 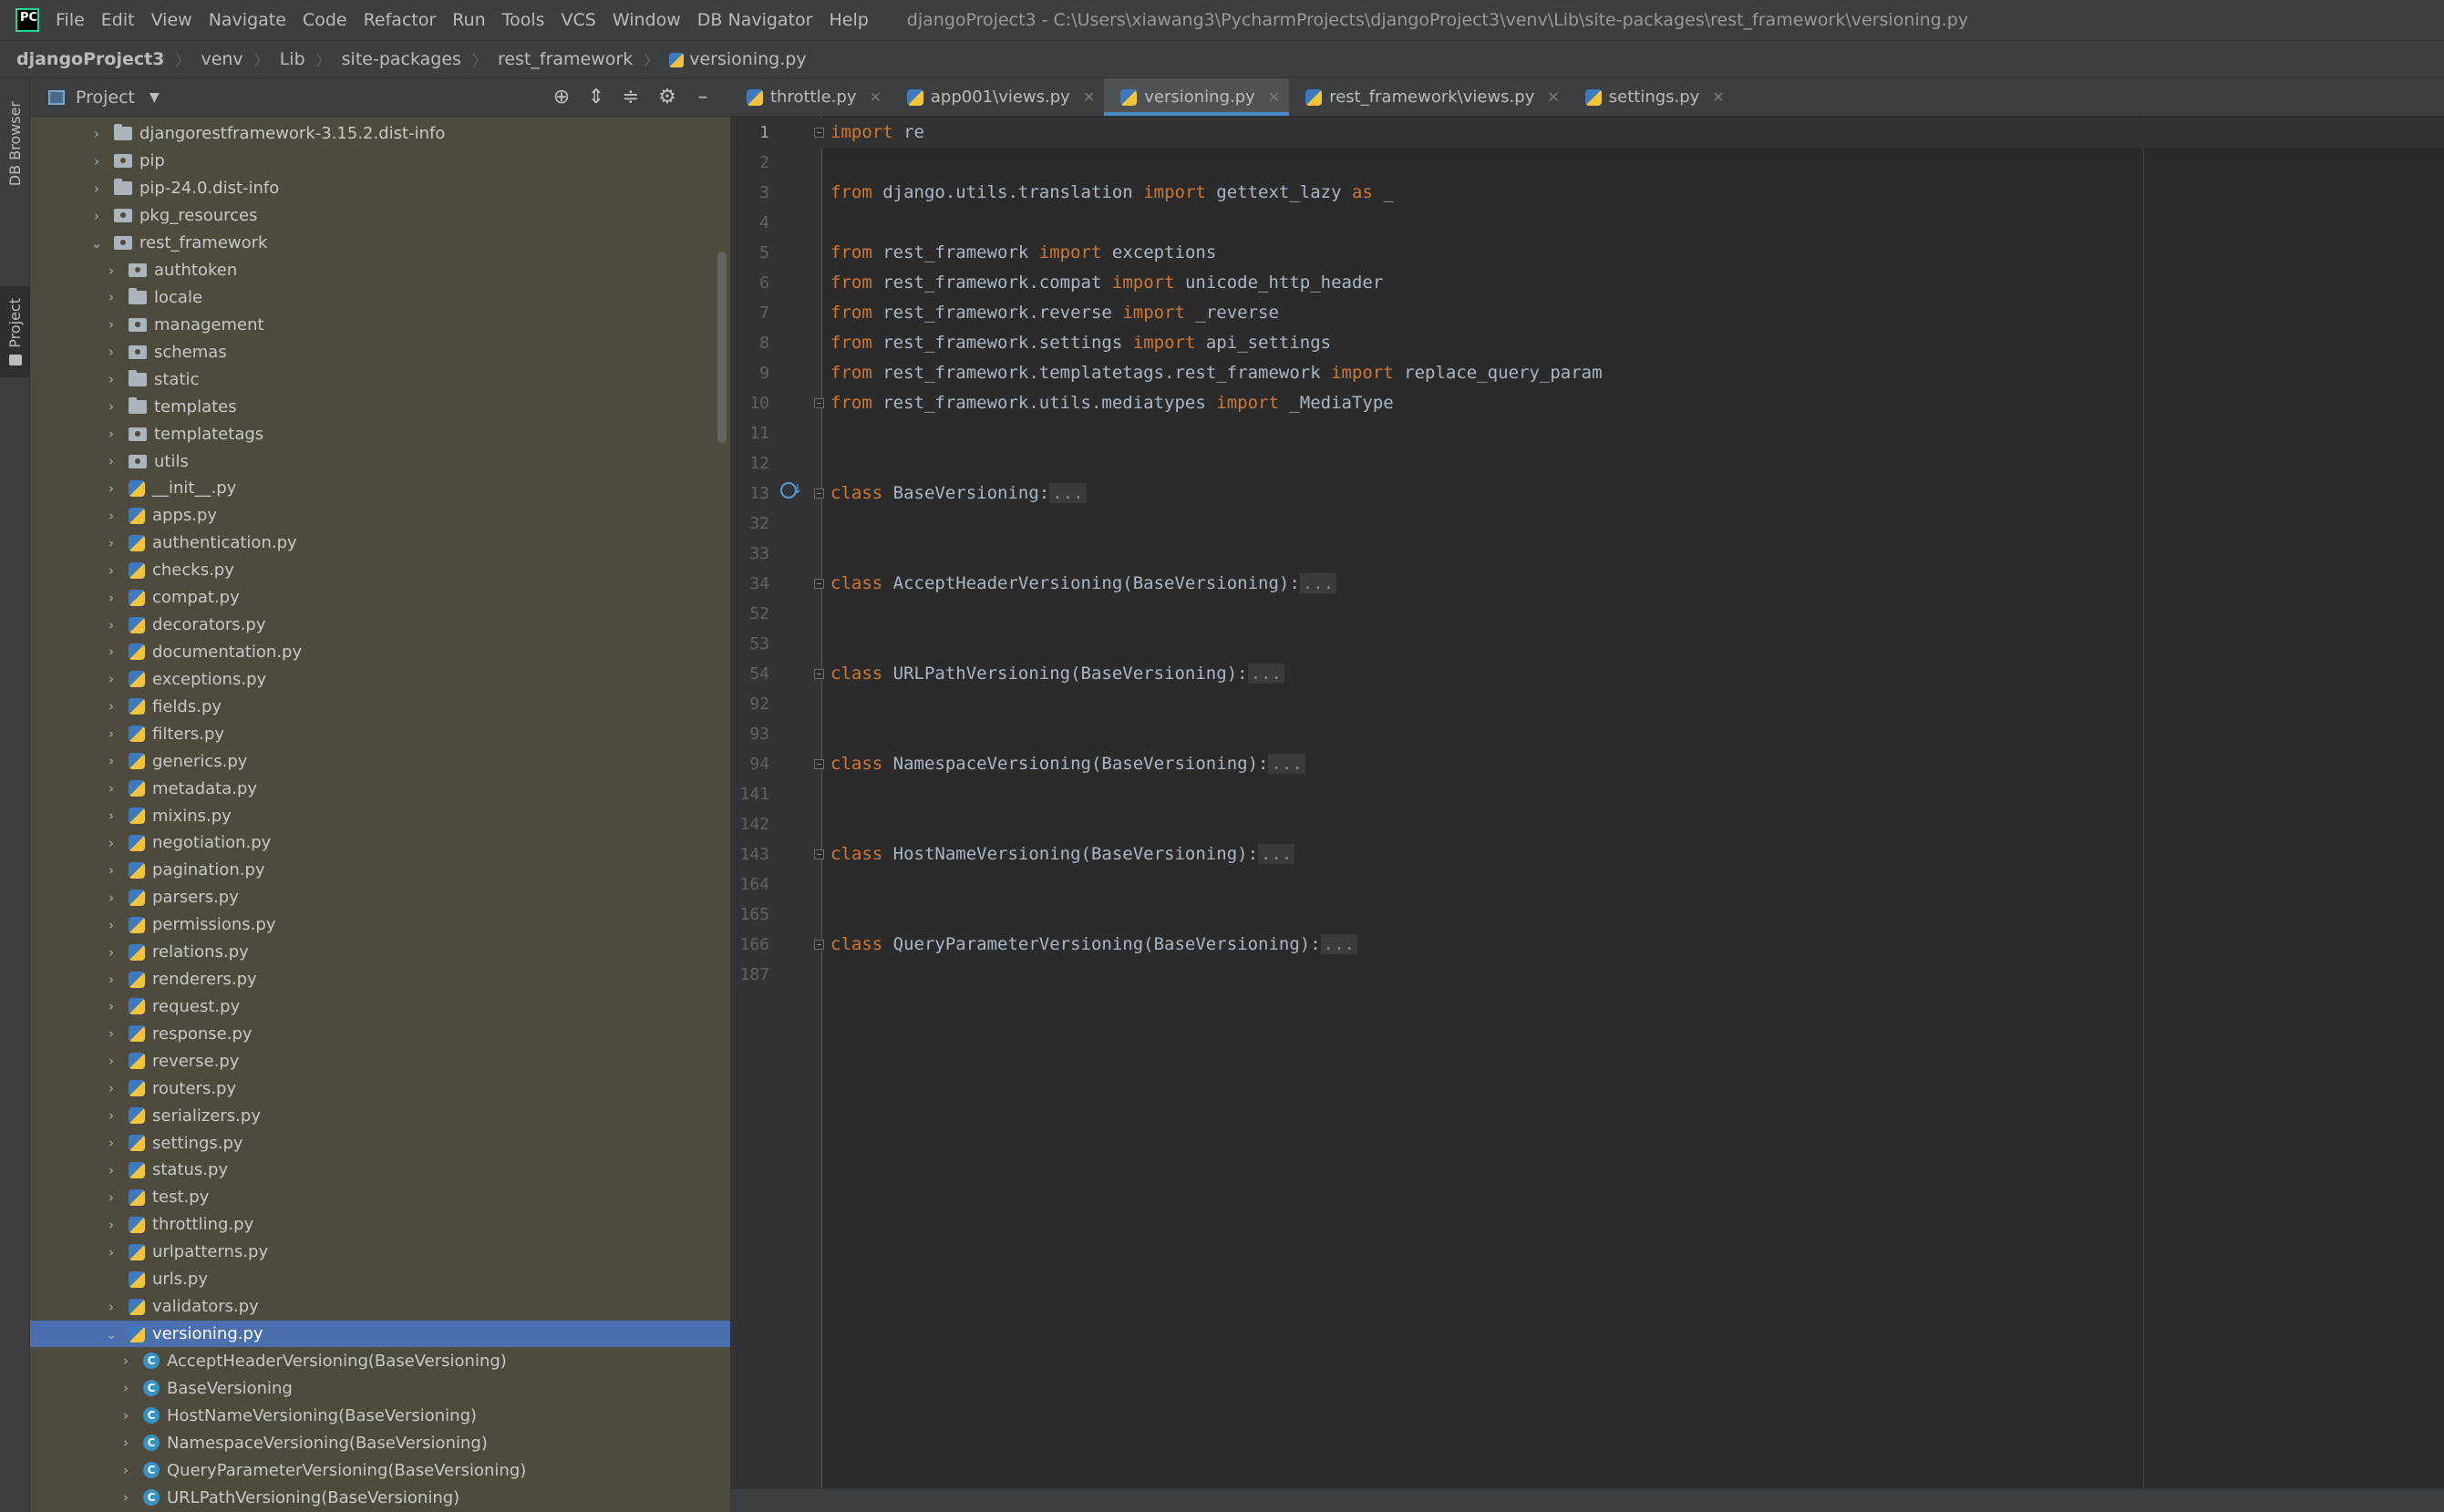 I want to click on menu-code: Code, so click(x=325, y=20).